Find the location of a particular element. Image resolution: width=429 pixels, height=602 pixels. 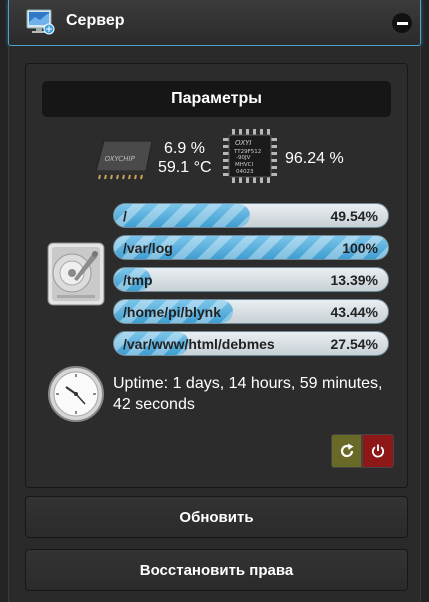

cpu-chip-icon: OXYCHIP is located at coordinates (124, 160).